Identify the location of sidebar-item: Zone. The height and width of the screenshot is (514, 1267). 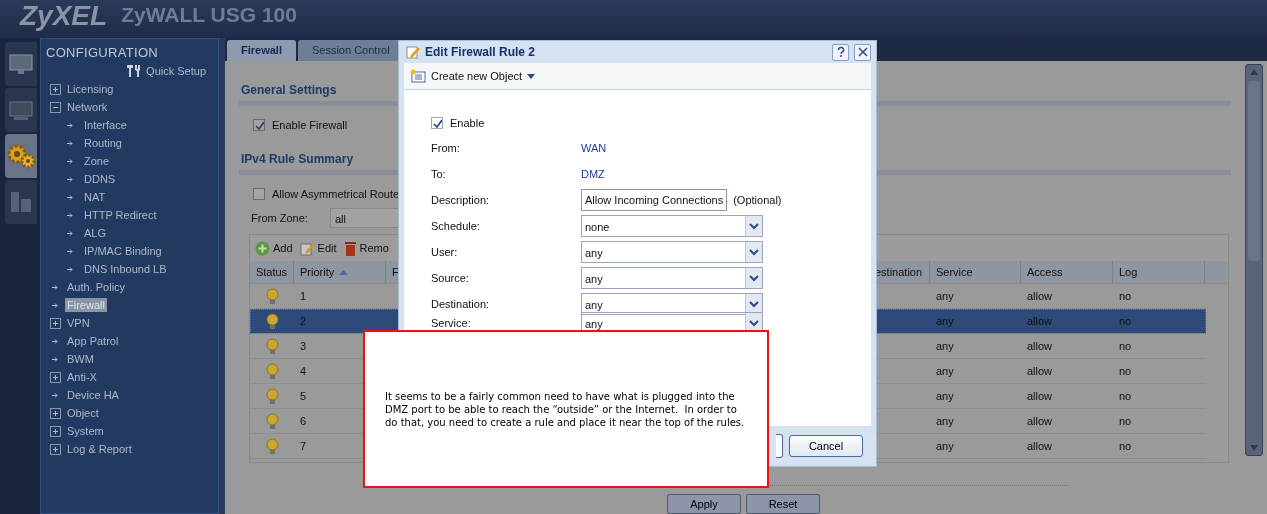
(97, 161).